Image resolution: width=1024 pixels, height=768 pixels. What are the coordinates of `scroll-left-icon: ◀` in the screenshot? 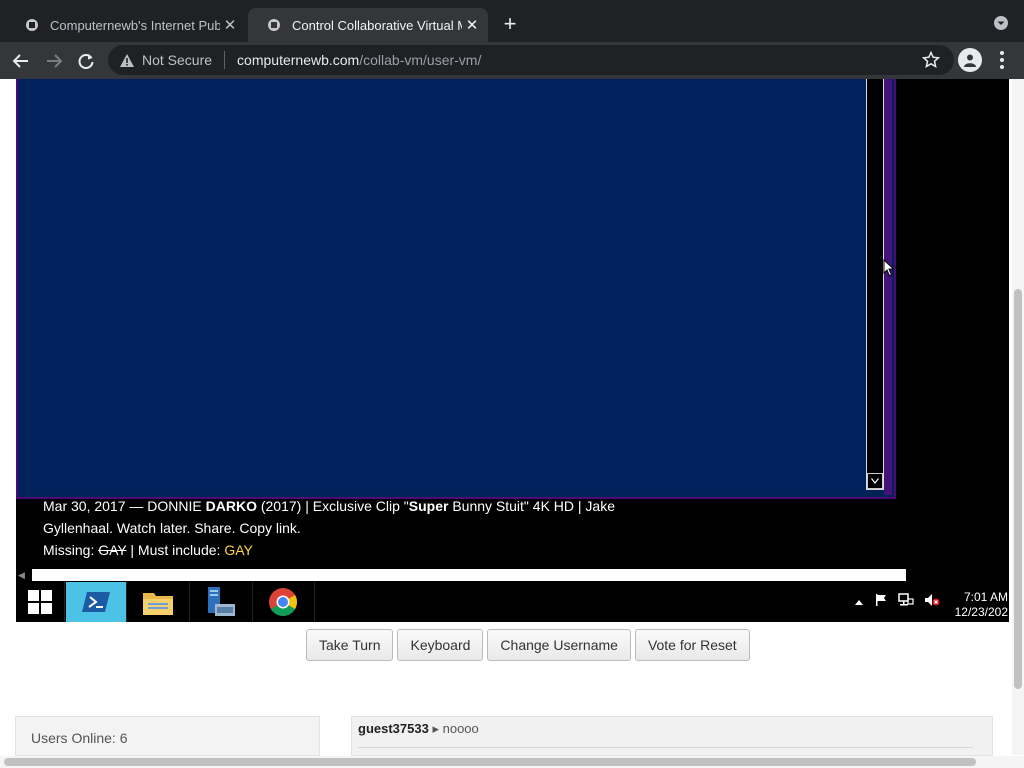 It's located at (21, 575).